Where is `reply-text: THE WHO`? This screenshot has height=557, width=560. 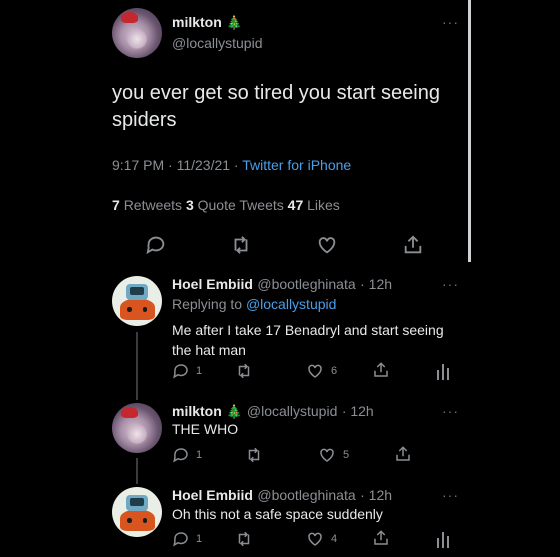
reply-text: THE WHO is located at coordinates (205, 429).